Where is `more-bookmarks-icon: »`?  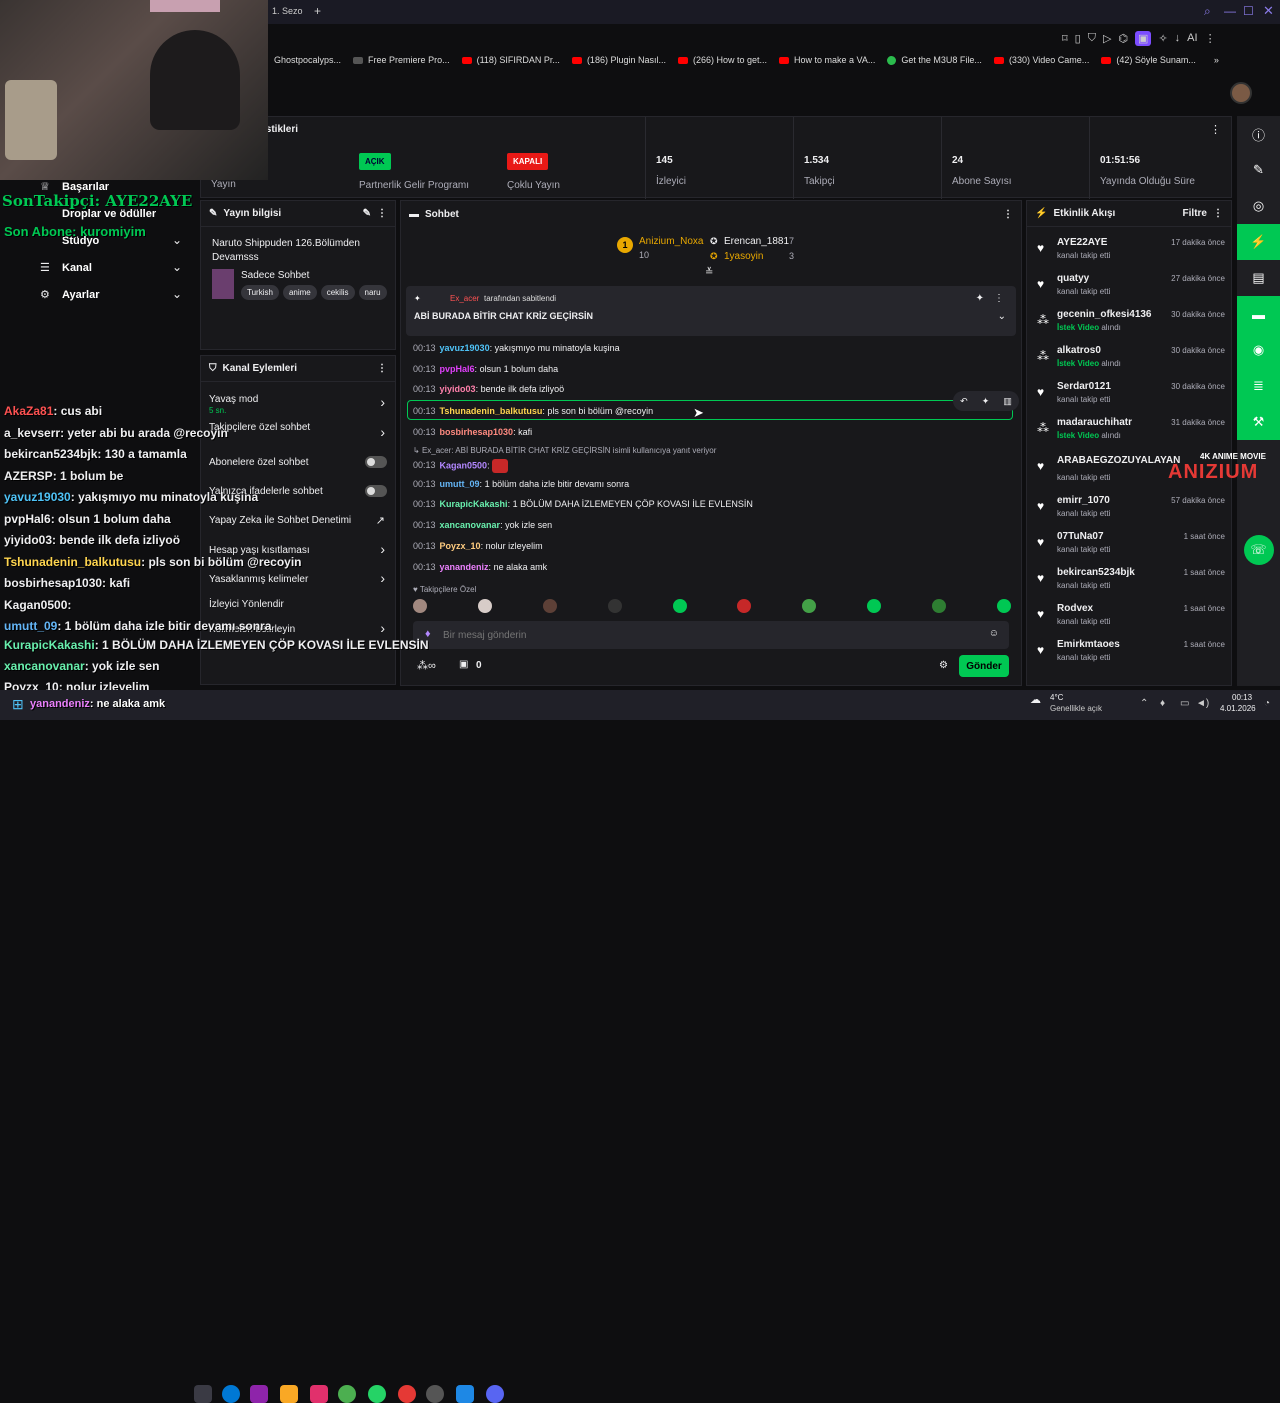 more-bookmarks-icon: » is located at coordinates (1216, 60).